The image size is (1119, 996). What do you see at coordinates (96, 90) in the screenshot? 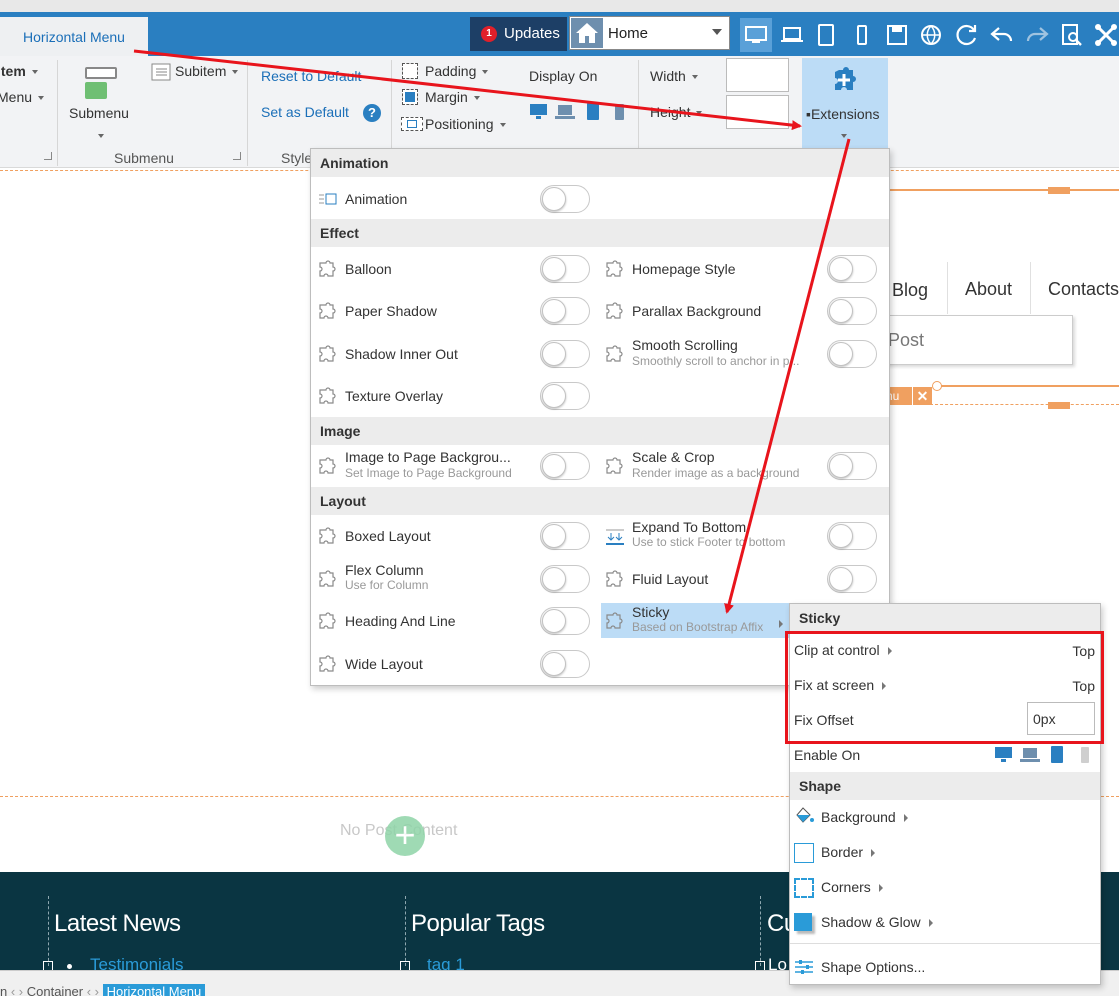
I see `submenu-icon-fill` at bounding box center [96, 90].